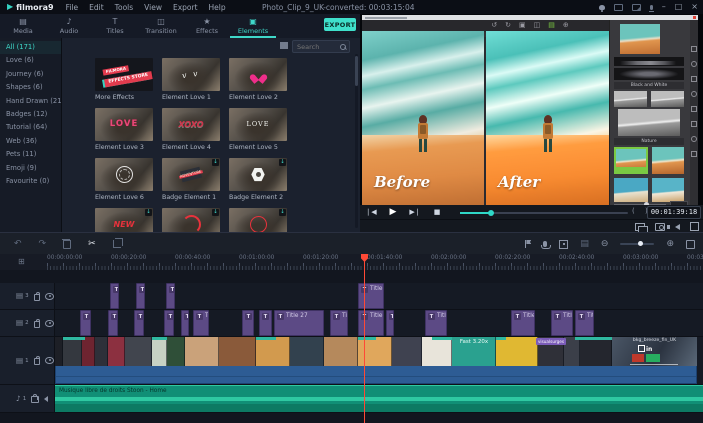 The image size is (703, 423). Describe the element at coordinates (30, 60) in the screenshot. I see `category-item: Love (6)` at that location.